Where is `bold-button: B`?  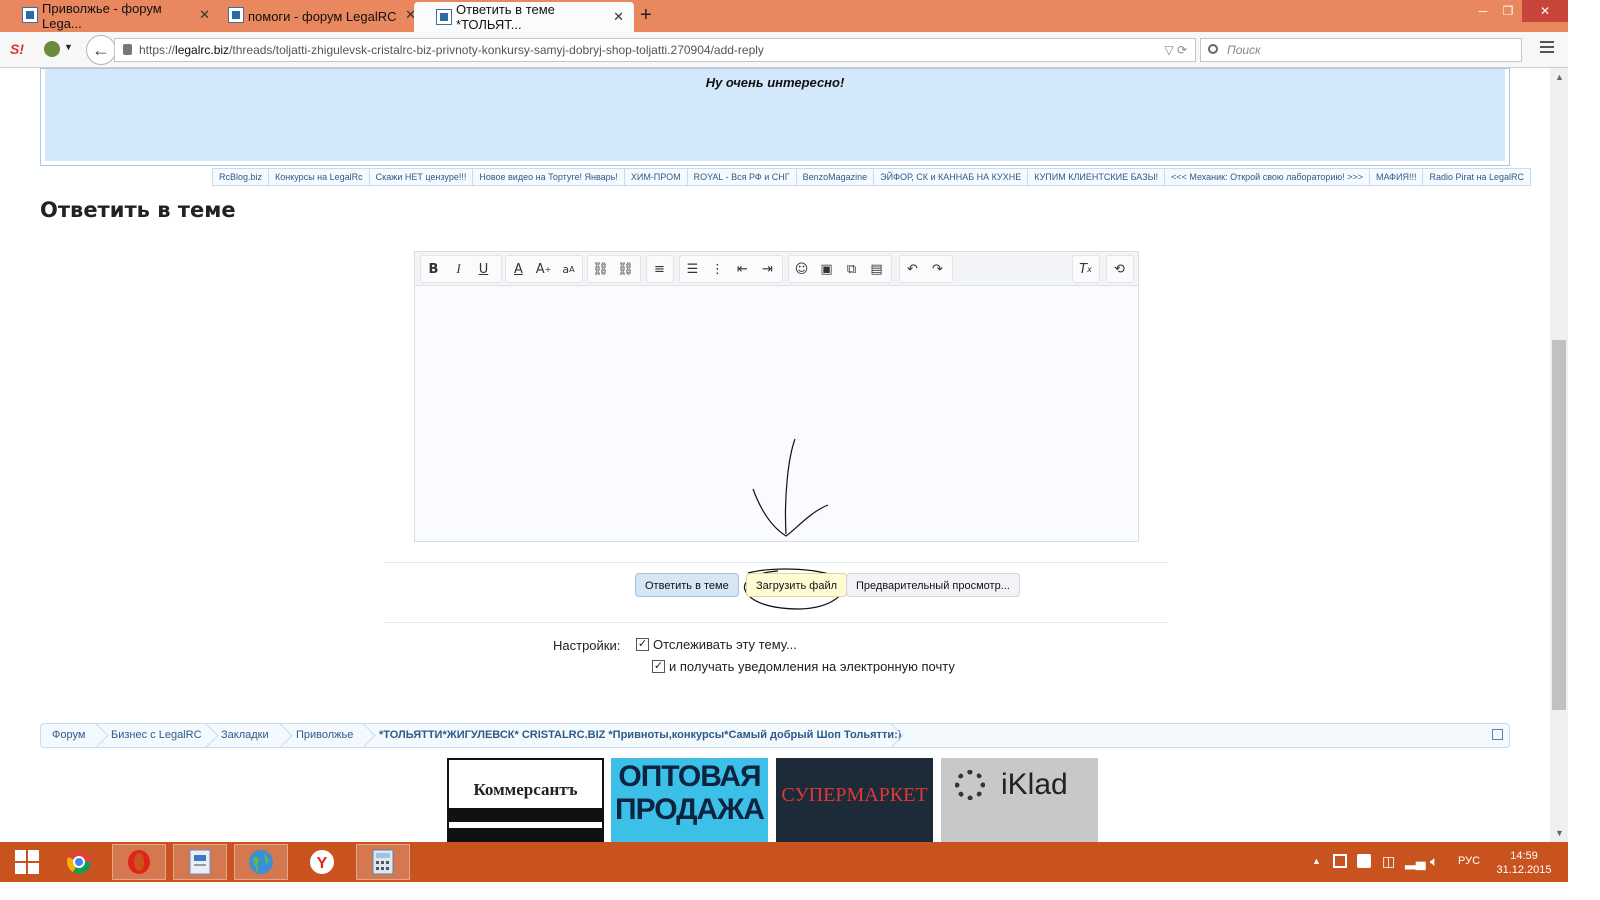 bold-button: B is located at coordinates (433, 269).